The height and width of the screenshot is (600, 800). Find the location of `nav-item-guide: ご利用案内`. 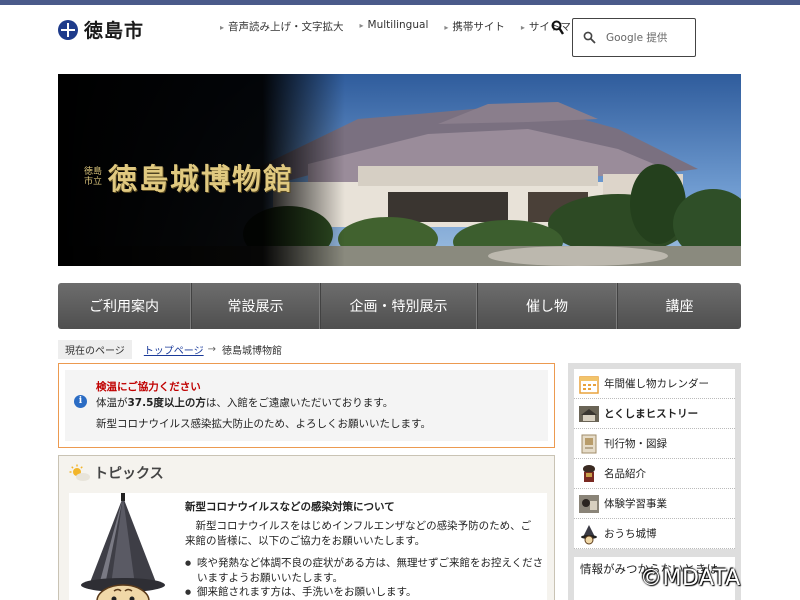

nav-item-guide: ご利用案内 is located at coordinates (124, 306).